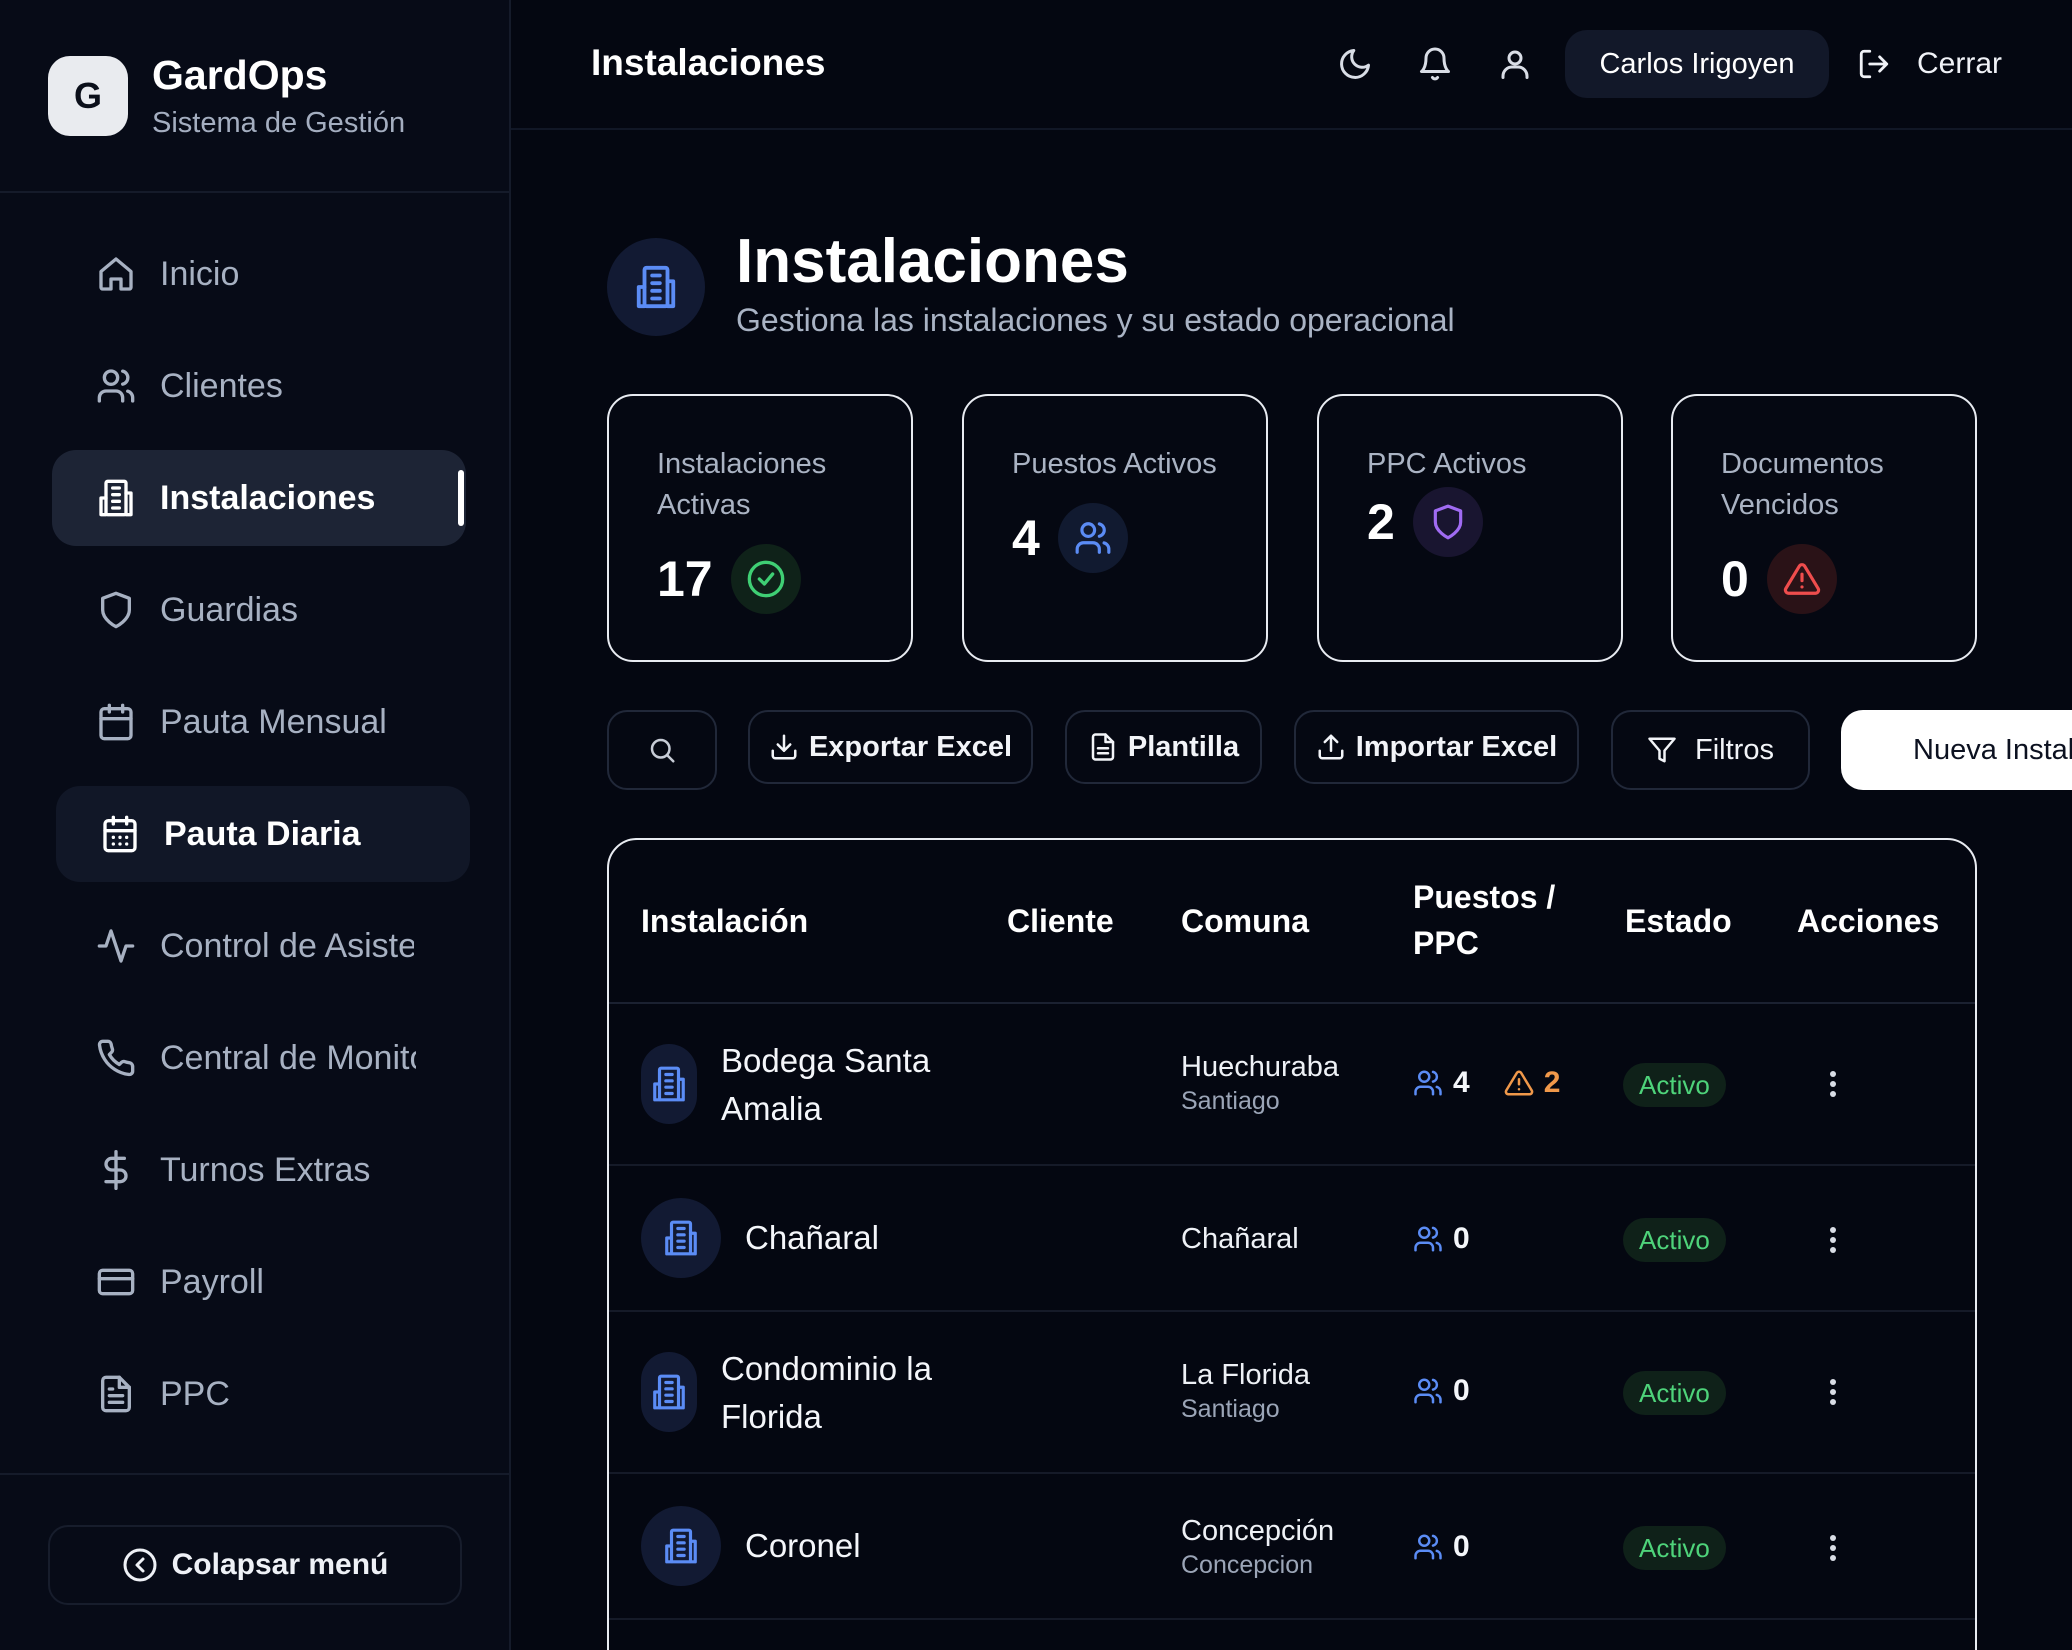 The width and height of the screenshot is (2072, 1650). What do you see at coordinates (708, 62) in the screenshot?
I see `header-title: Instalaciones` at bounding box center [708, 62].